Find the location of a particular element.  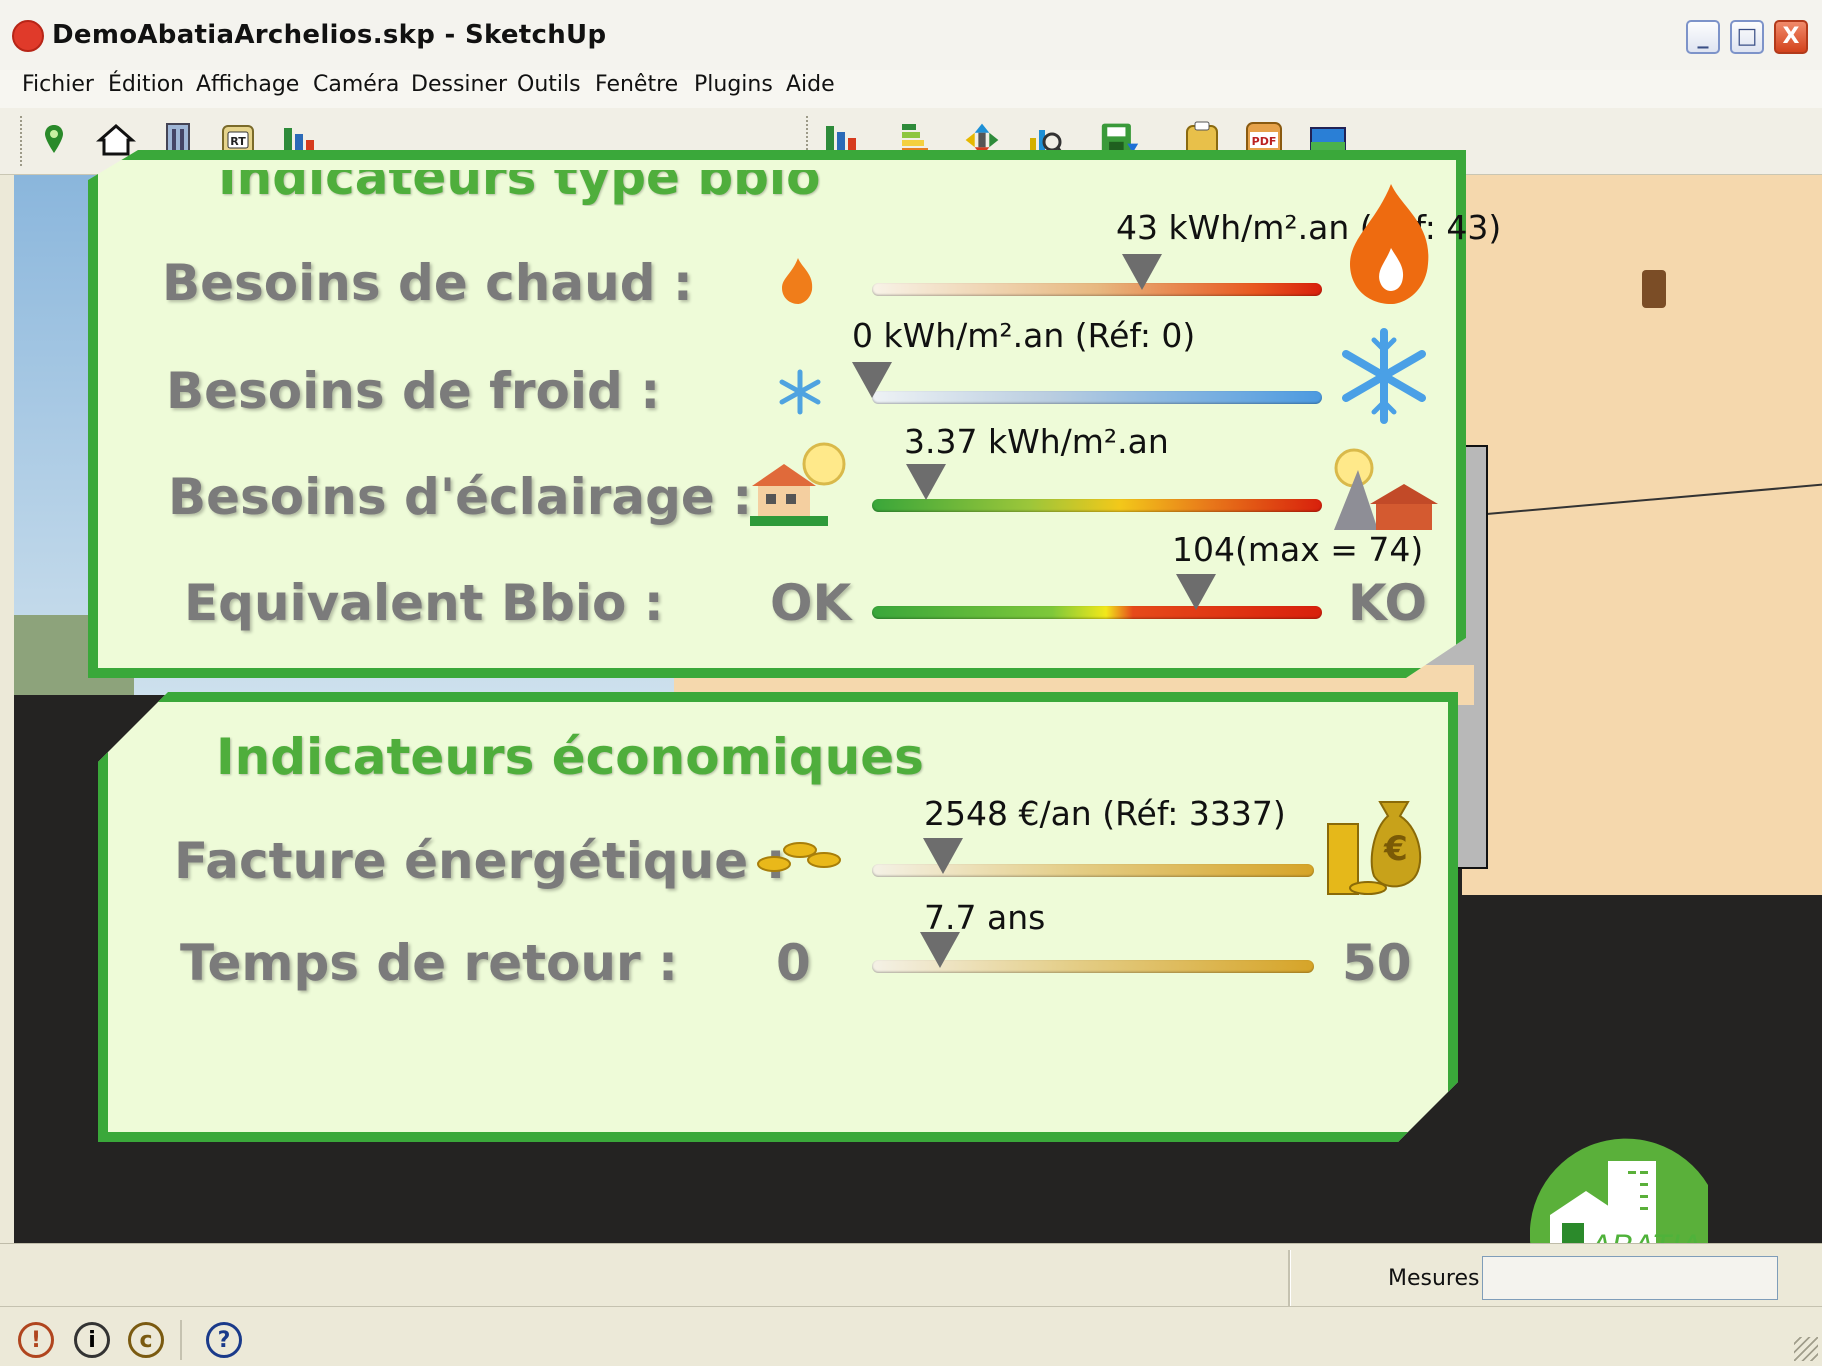

status-divider is located at coordinates (911, 1306).